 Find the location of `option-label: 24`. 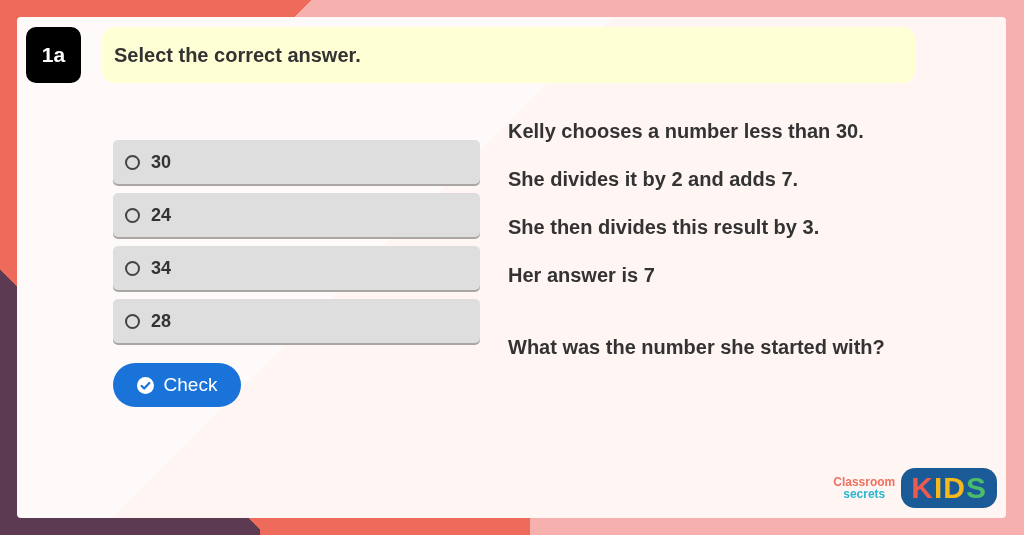

option-label: 24 is located at coordinates (161, 215).